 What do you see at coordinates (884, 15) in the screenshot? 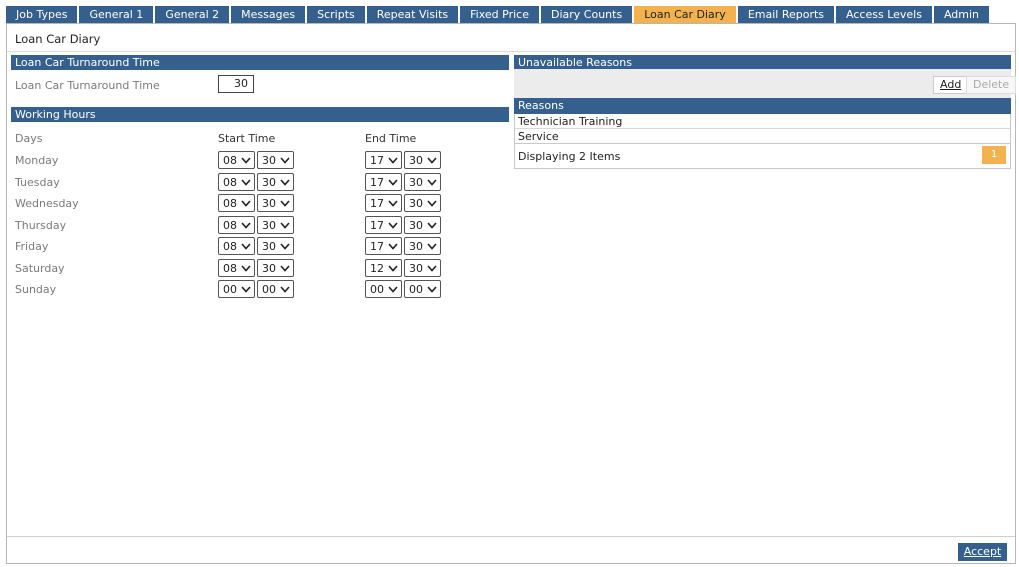
I see `tab-access-levels: Access Levels` at bounding box center [884, 15].